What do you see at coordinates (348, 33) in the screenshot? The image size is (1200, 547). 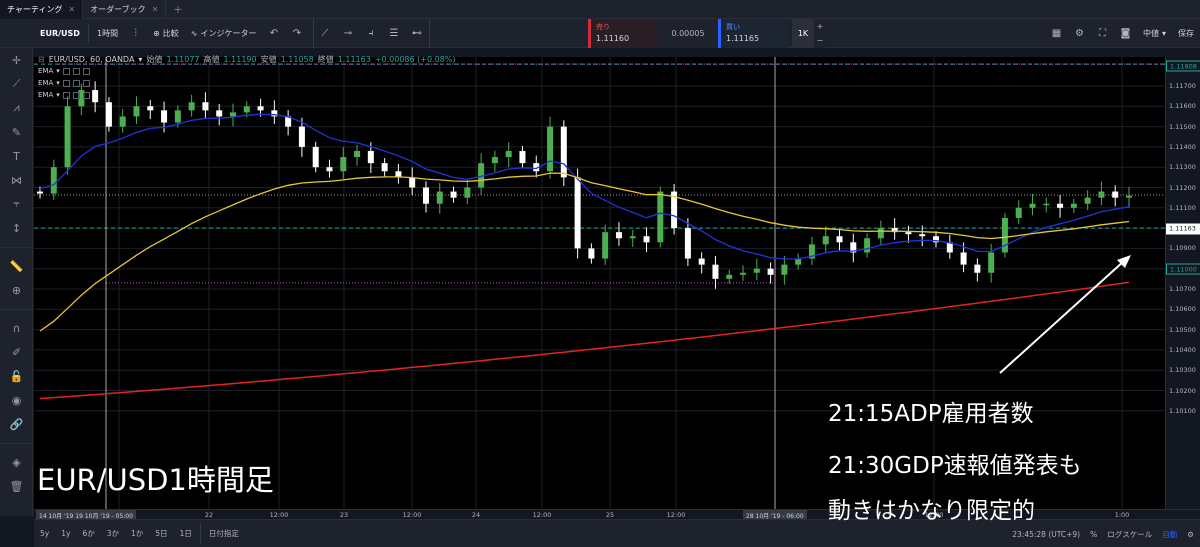 I see `horizontal-line-icon: ⊸` at bounding box center [348, 33].